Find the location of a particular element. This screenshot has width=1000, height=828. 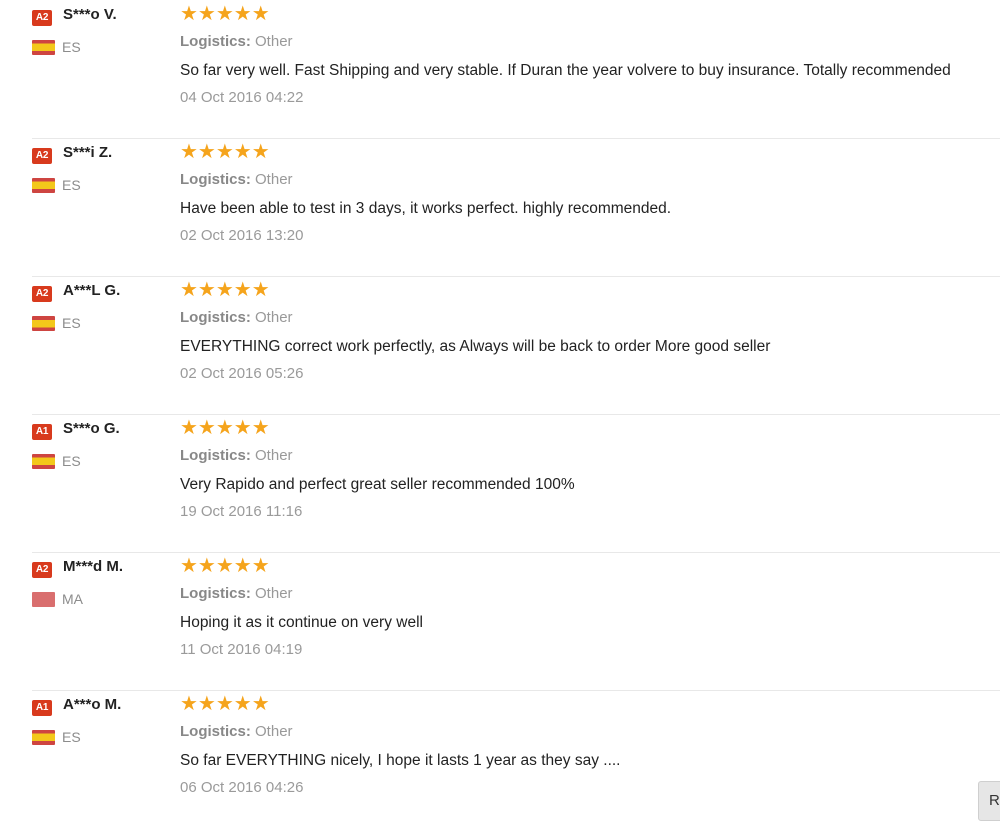

buyer-name: S***i Z. is located at coordinates (88, 152).